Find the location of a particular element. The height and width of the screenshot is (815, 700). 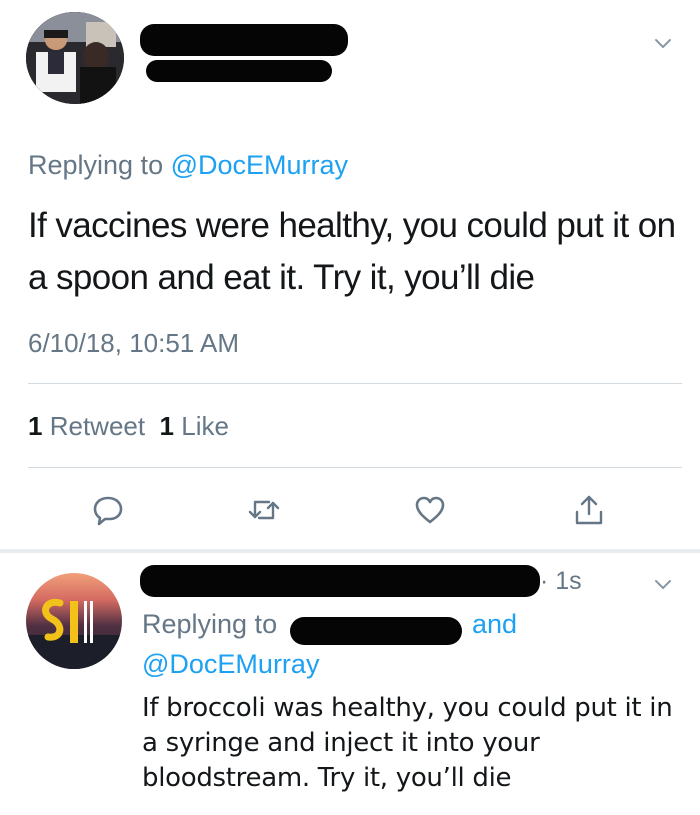

like-button is located at coordinates (430, 510).